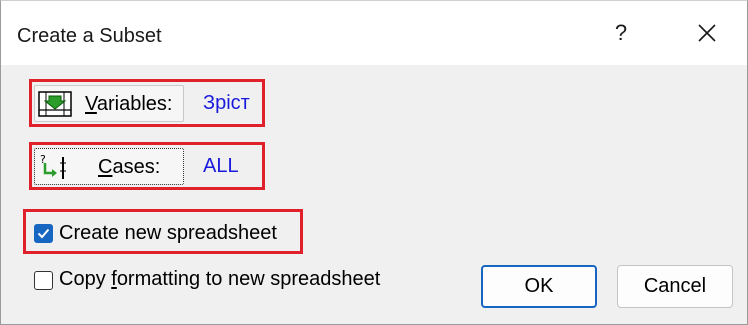 The height and width of the screenshot is (325, 748). What do you see at coordinates (539, 286) in the screenshot?
I see `ok-button: OK` at bounding box center [539, 286].